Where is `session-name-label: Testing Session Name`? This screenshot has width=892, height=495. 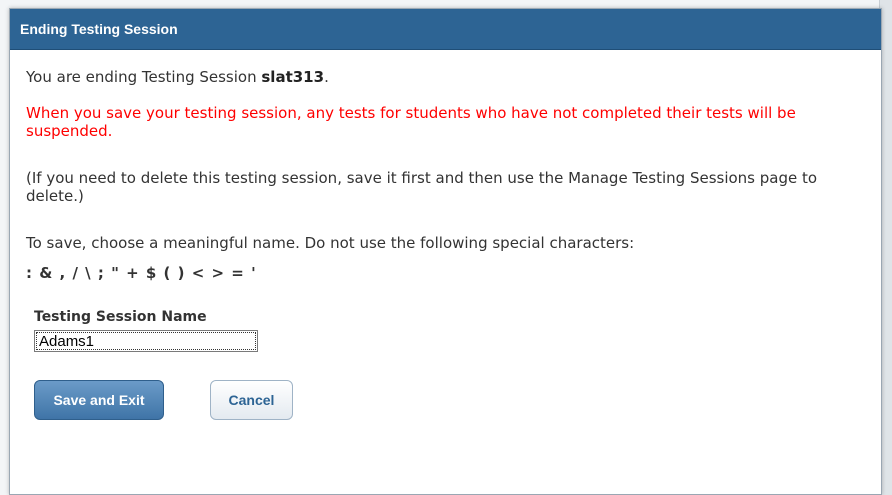
session-name-label: Testing Session Name is located at coordinates (120, 317).